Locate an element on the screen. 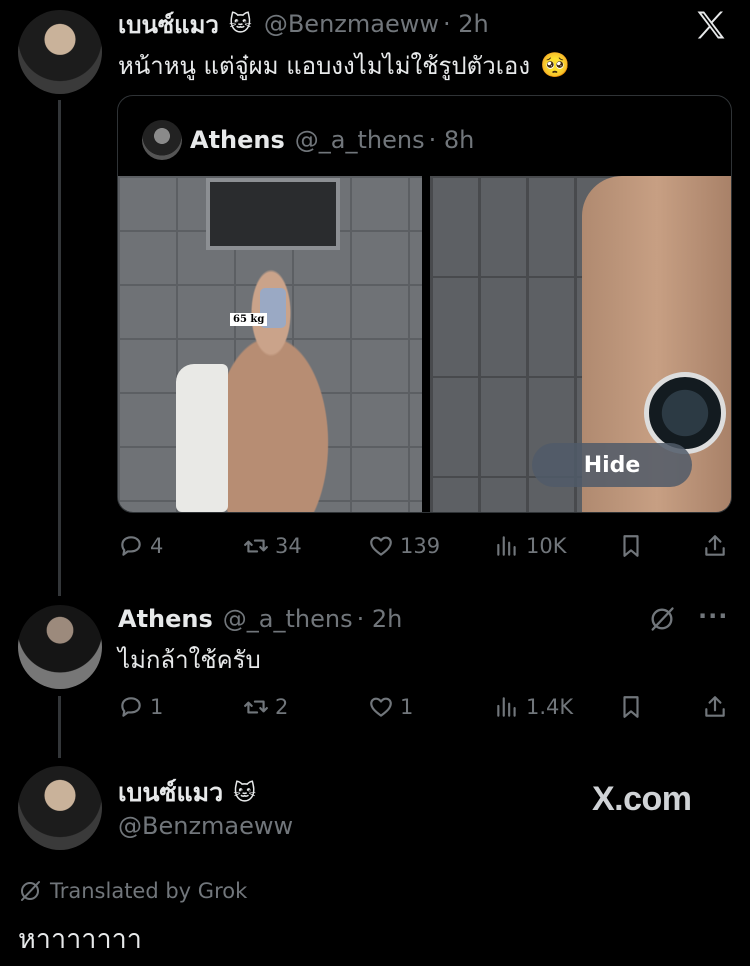 Image resolution: width=750 pixels, height=966 pixels. reply-header: Athens @_a_thens · 2h is located at coordinates (260, 619).